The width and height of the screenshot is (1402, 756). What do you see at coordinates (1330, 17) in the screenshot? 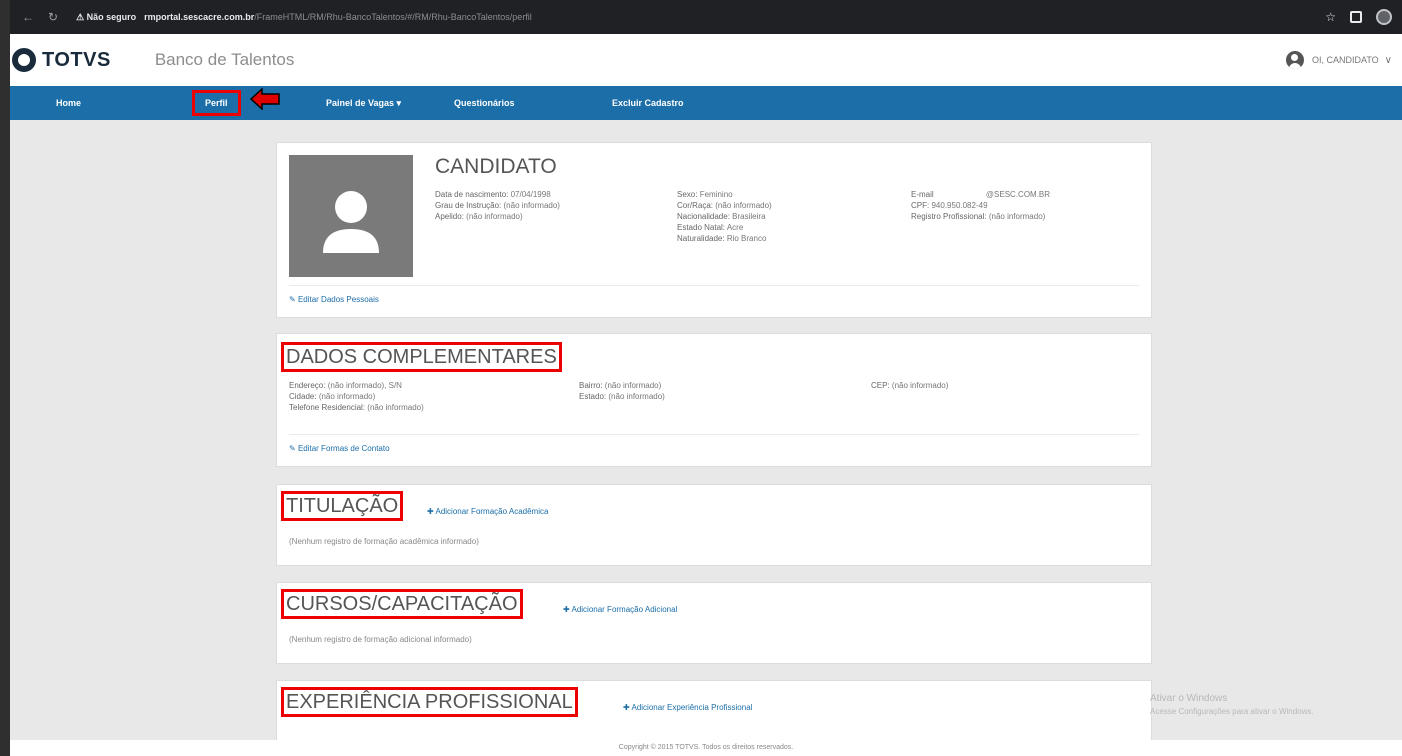
I see `bookmark-star-icon: ☆` at bounding box center [1330, 17].